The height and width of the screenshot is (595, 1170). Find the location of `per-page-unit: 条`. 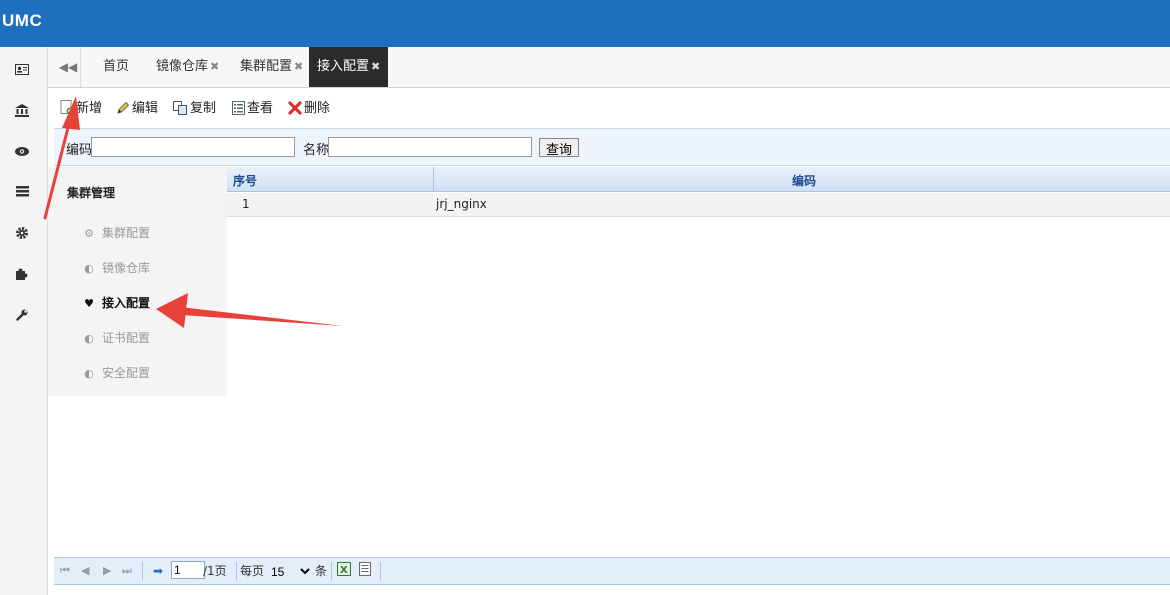

per-page-unit: 条 is located at coordinates (321, 571).